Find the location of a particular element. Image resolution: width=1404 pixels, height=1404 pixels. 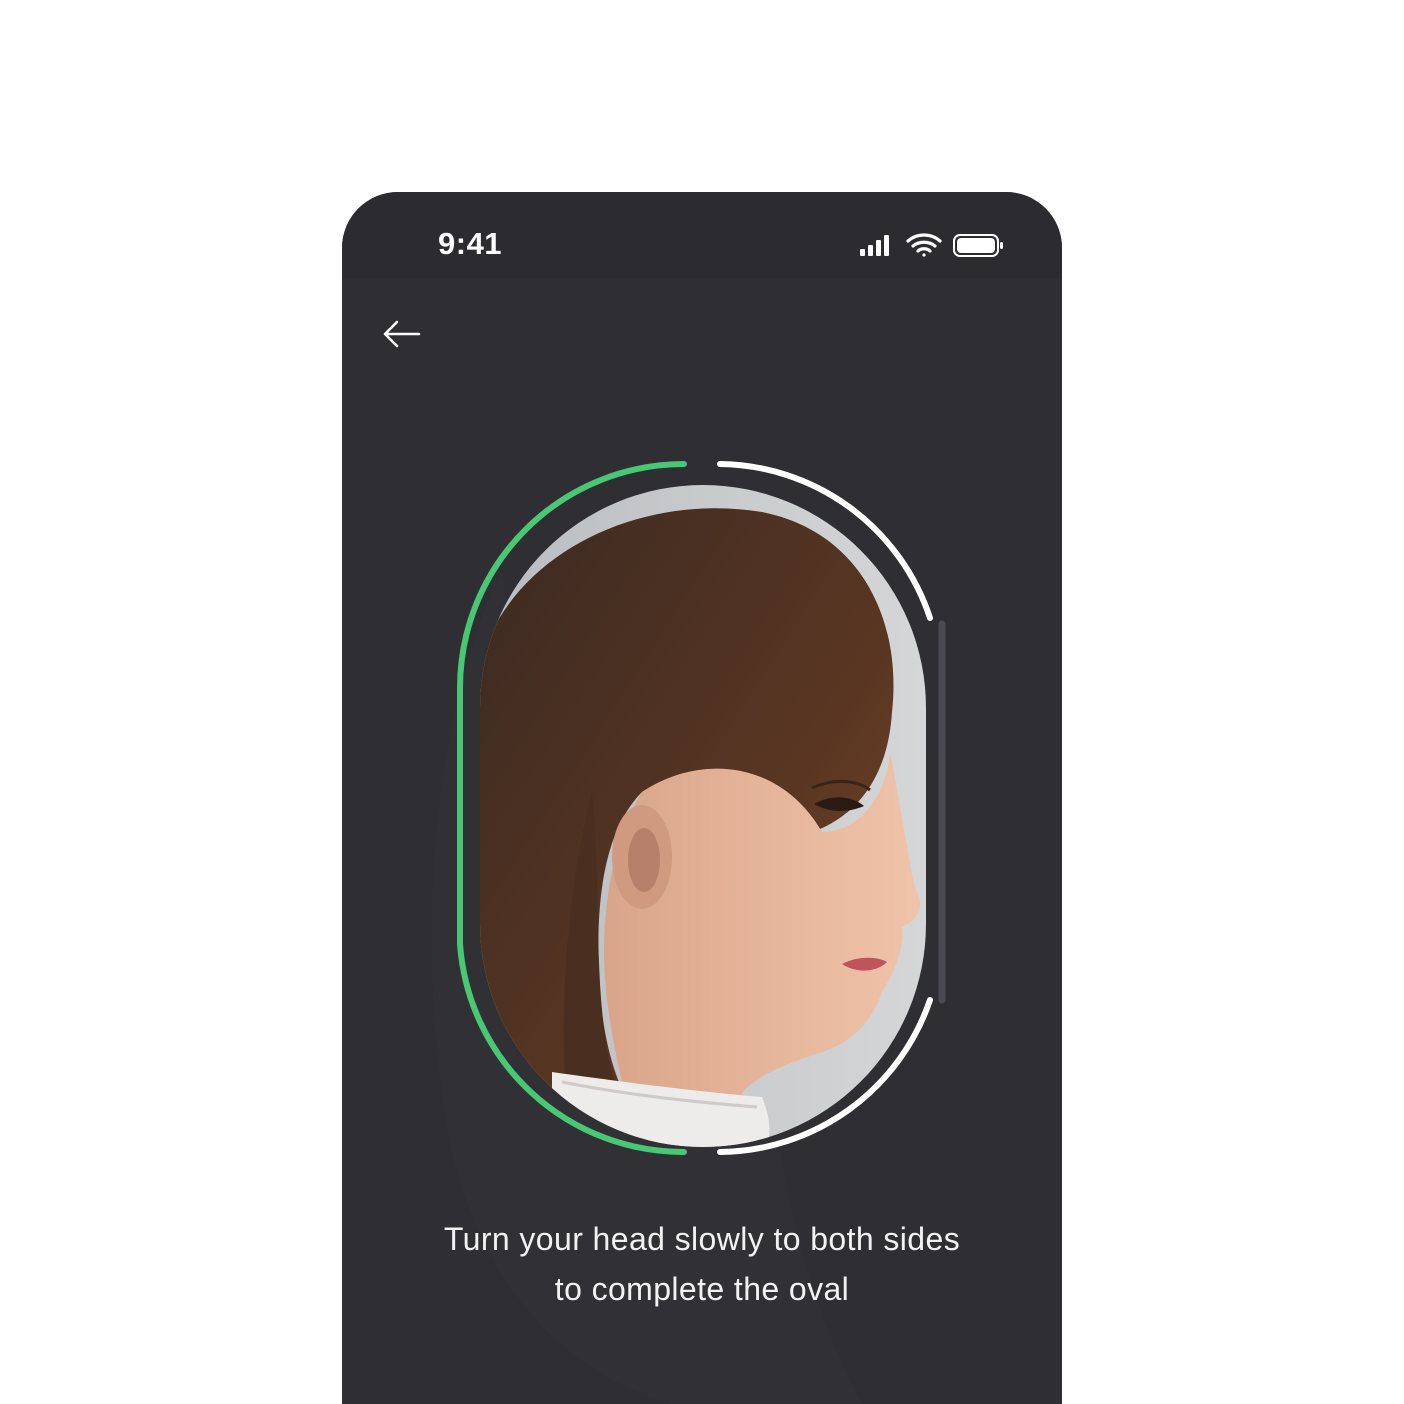

back-button is located at coordinates (401, 334).